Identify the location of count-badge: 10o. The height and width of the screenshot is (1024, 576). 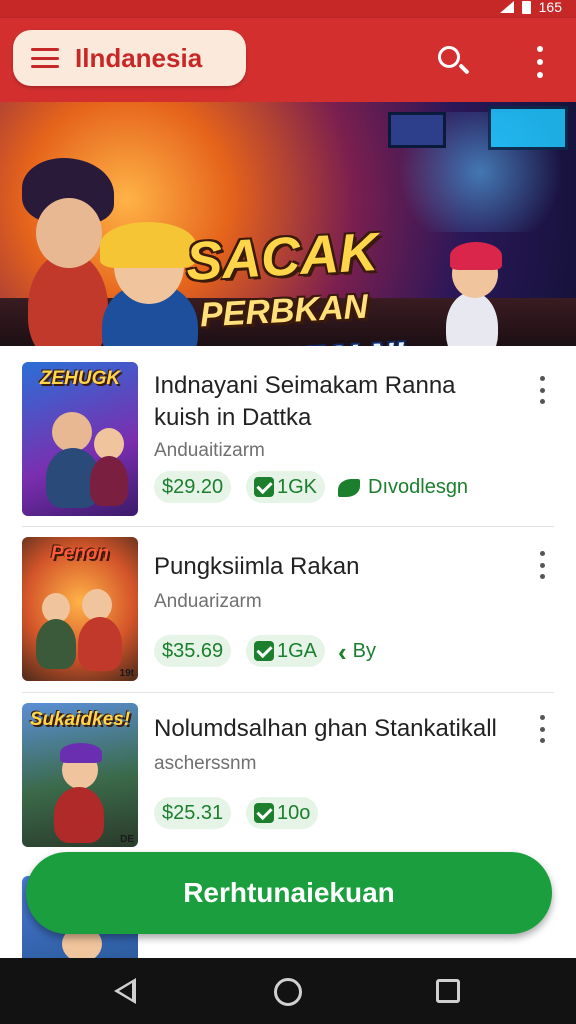
(282, 813).